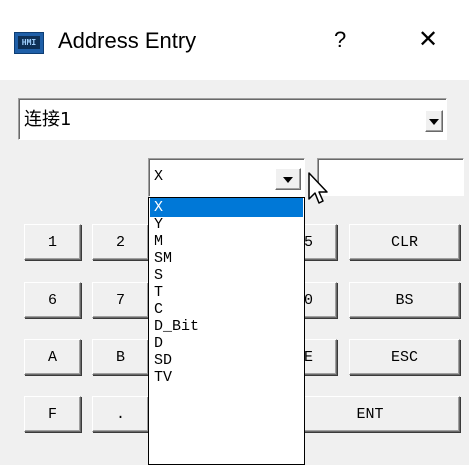  I want to click on app-icon-label: HMI, so click(29, 42).